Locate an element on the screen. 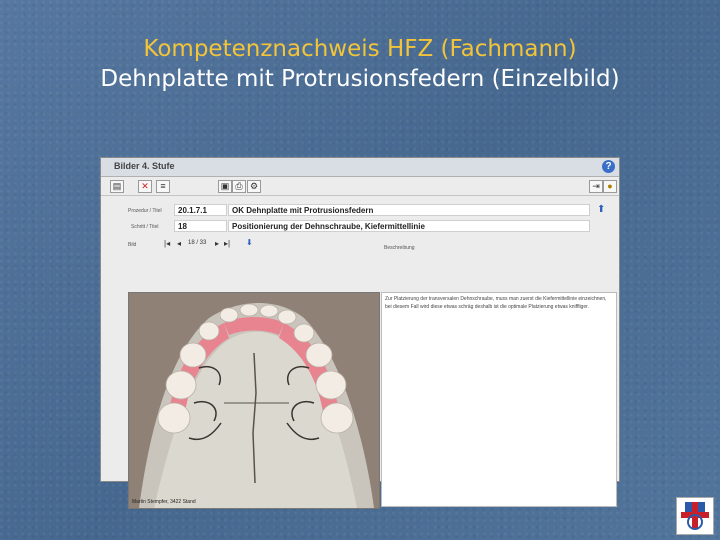 The height and width of the screenshot is (540, 720). window-titlebar: Bilder 4. Stufe ? is located at coordinates (360, 167).